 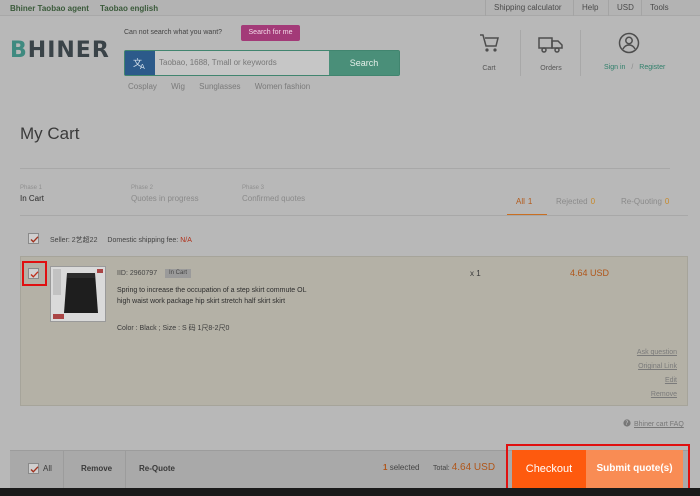 I want to click on cart-total: Total: 4.64 USD, so click(x=464, y=467).